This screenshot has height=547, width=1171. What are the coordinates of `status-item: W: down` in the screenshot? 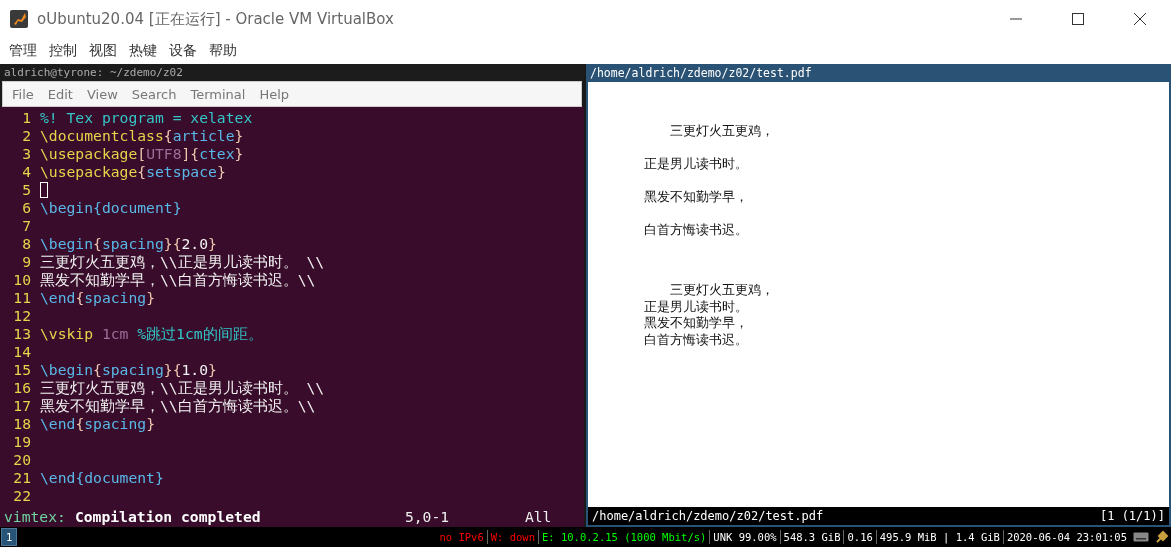 It's located at (512, 537).